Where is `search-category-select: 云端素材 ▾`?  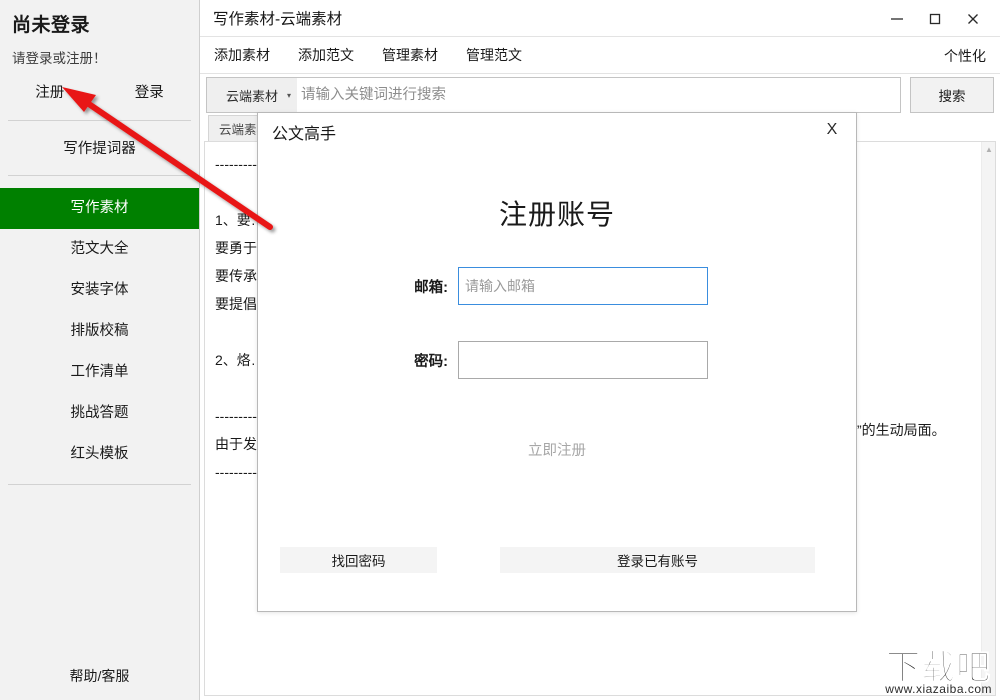 search-category-select: 云端素材 ▾ is located at coordinates (252, 95).